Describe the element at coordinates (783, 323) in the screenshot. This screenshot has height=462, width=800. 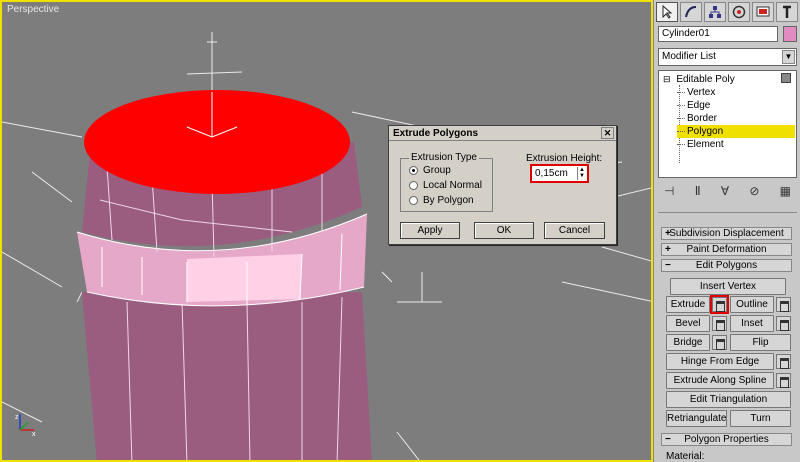
I see `inset-settings-button` at that location.